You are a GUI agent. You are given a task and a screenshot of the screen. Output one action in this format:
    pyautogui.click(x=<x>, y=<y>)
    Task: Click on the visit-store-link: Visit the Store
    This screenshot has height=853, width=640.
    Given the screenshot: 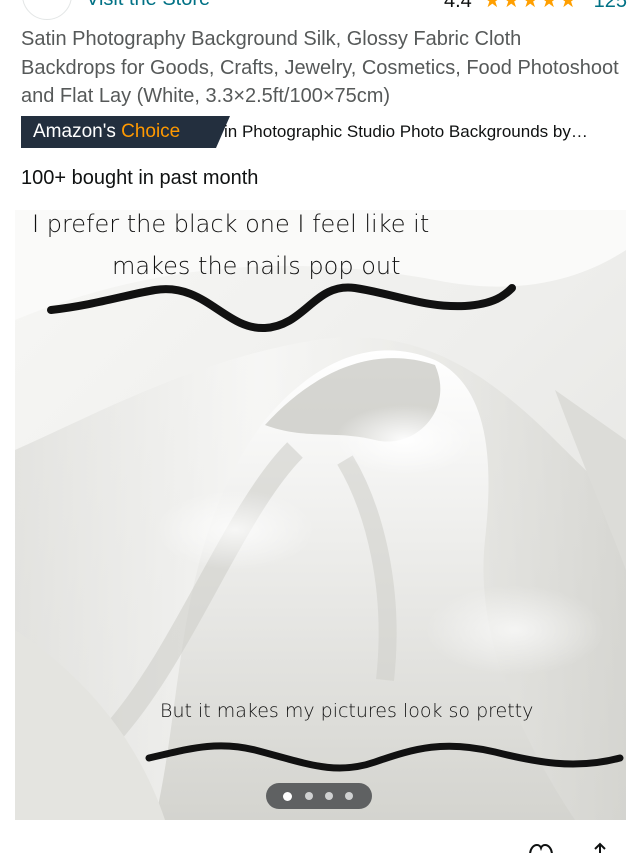 What is the action you would take?
    pyautogui.click(x=148, y=5)
    